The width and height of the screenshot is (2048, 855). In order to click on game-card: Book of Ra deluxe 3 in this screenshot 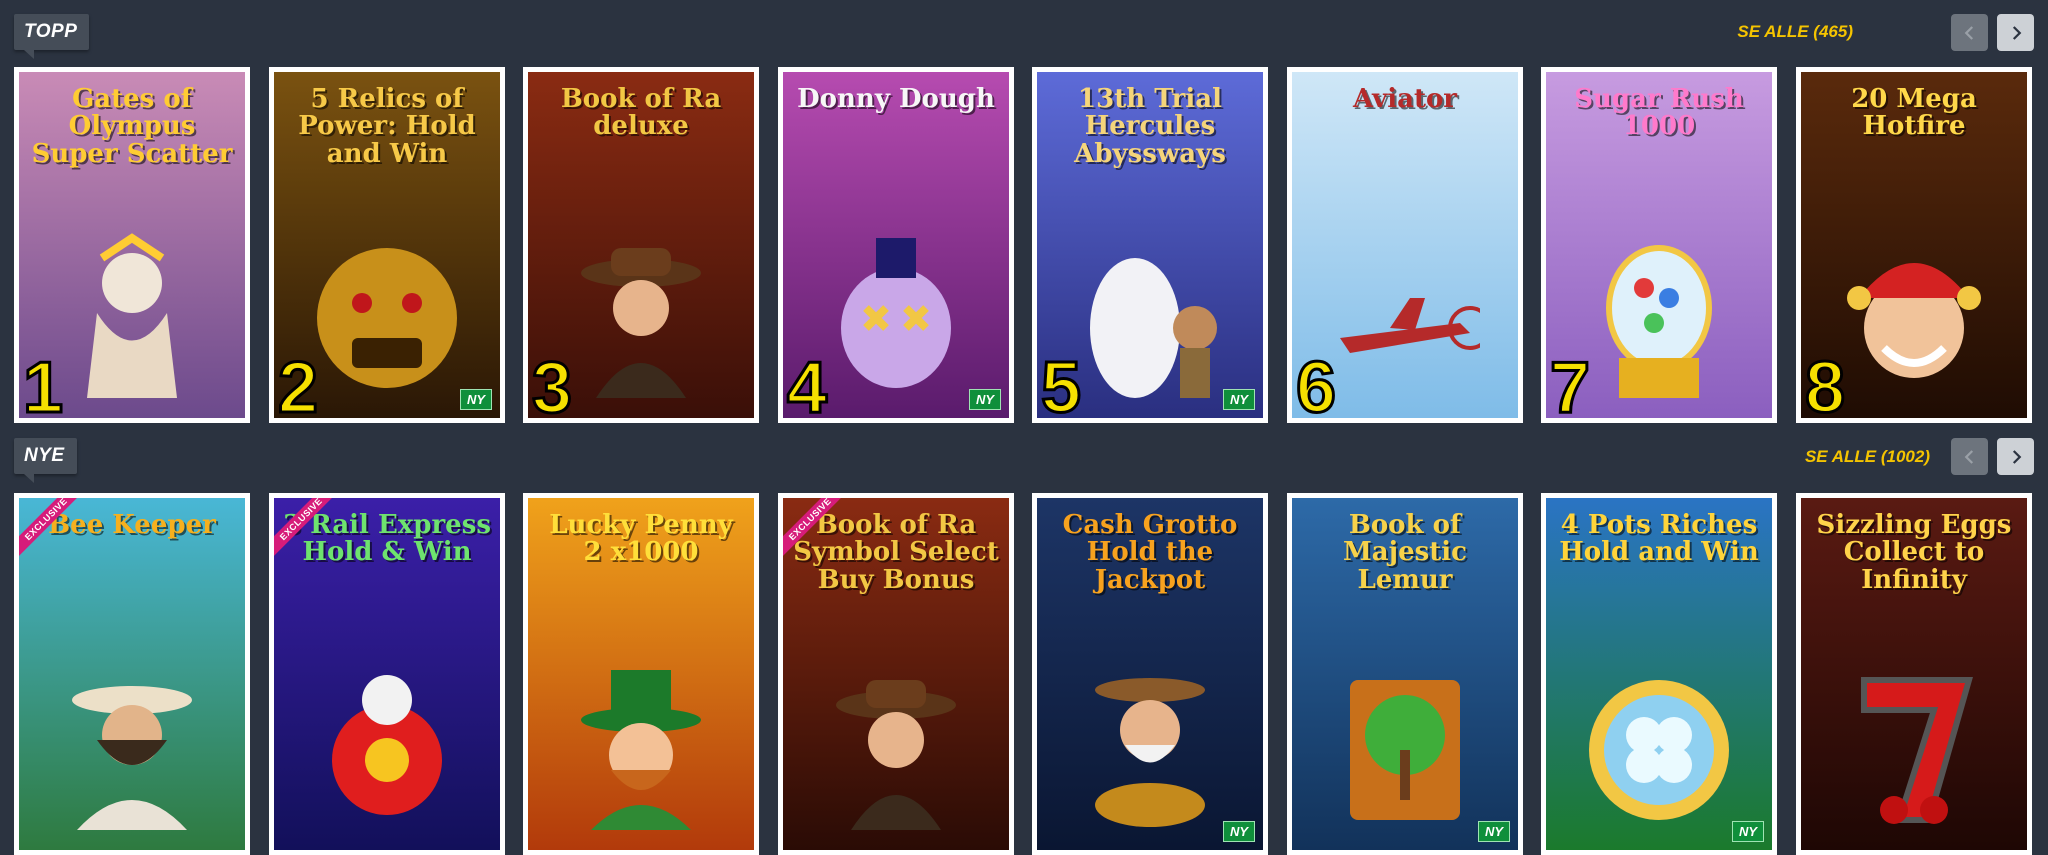, I will do `click(641, 245)`.